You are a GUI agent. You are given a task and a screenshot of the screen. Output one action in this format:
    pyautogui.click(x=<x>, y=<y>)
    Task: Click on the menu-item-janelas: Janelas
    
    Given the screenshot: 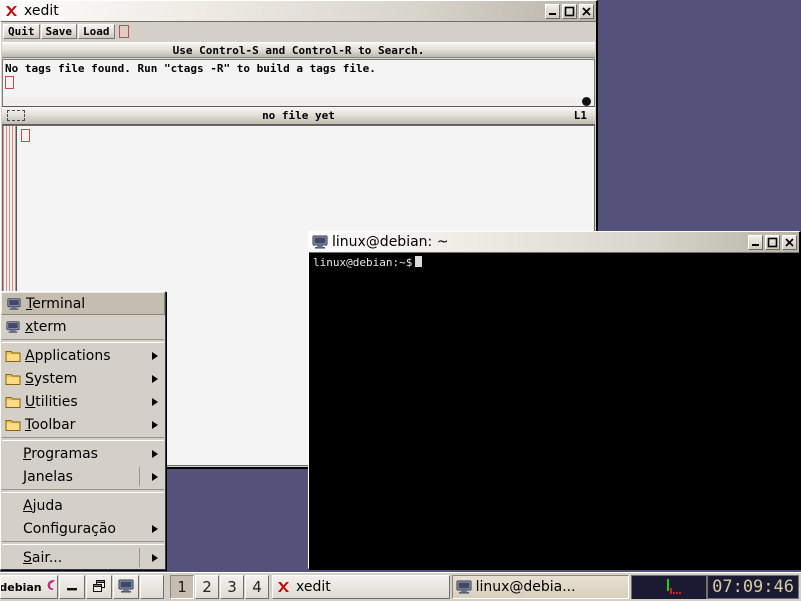 What is the action you would take?
    pyautogui.click(x=83, y=476)
    